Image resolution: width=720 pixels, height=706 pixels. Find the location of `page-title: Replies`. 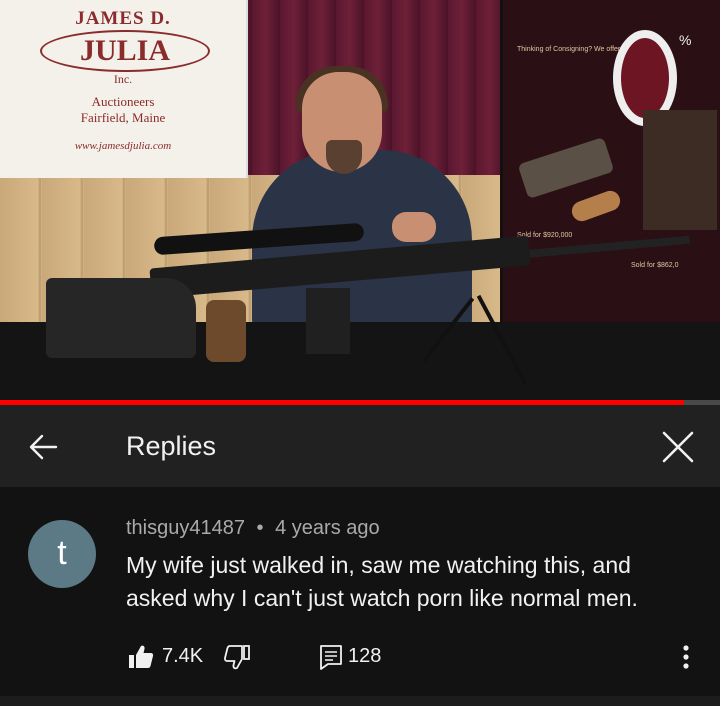

page-title: Replies is located at coordinates (171, 446).